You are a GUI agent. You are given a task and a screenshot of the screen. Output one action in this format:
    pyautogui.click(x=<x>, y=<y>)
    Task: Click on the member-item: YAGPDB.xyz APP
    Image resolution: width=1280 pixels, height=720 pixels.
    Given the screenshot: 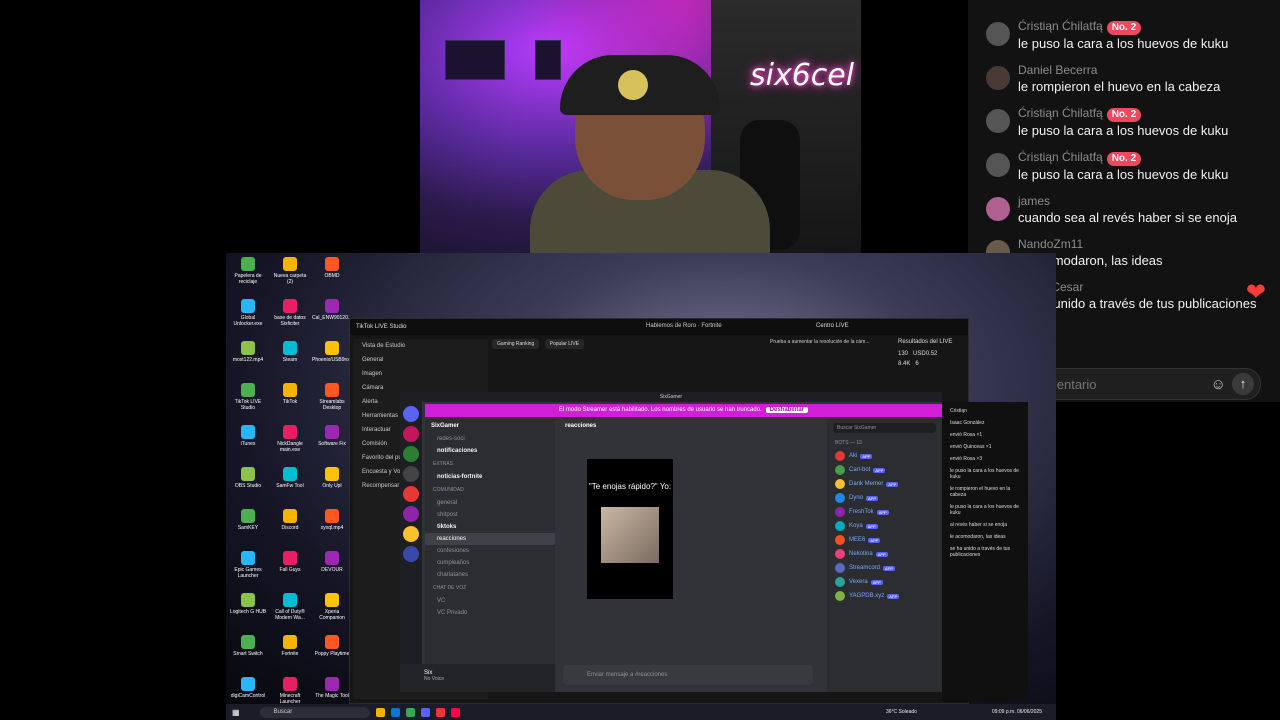 What is the action you would take?
    pyautogui.click(x=884, y=596)
    